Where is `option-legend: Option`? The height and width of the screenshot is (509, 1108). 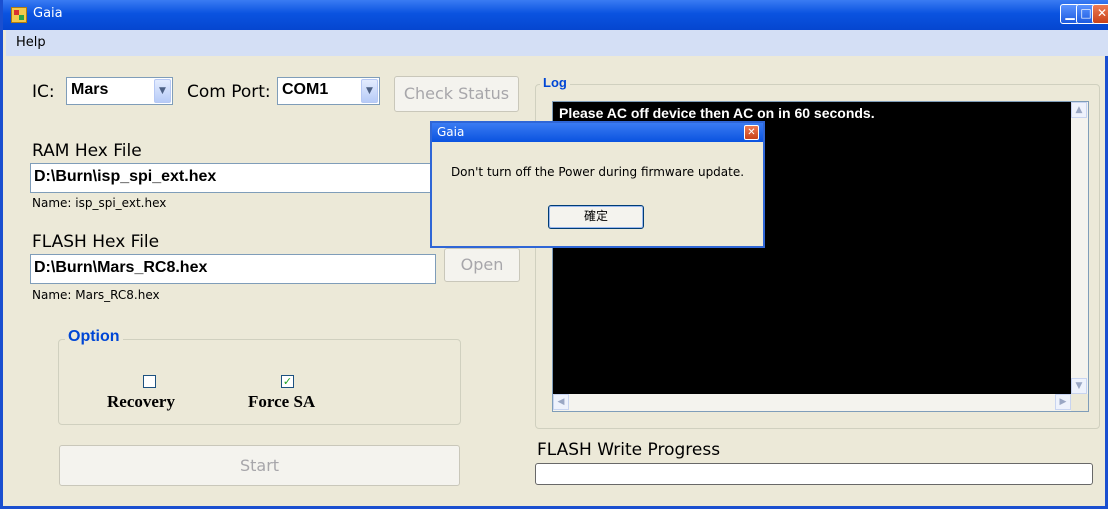
option-legend: Option is located at coordinates (94, 337).